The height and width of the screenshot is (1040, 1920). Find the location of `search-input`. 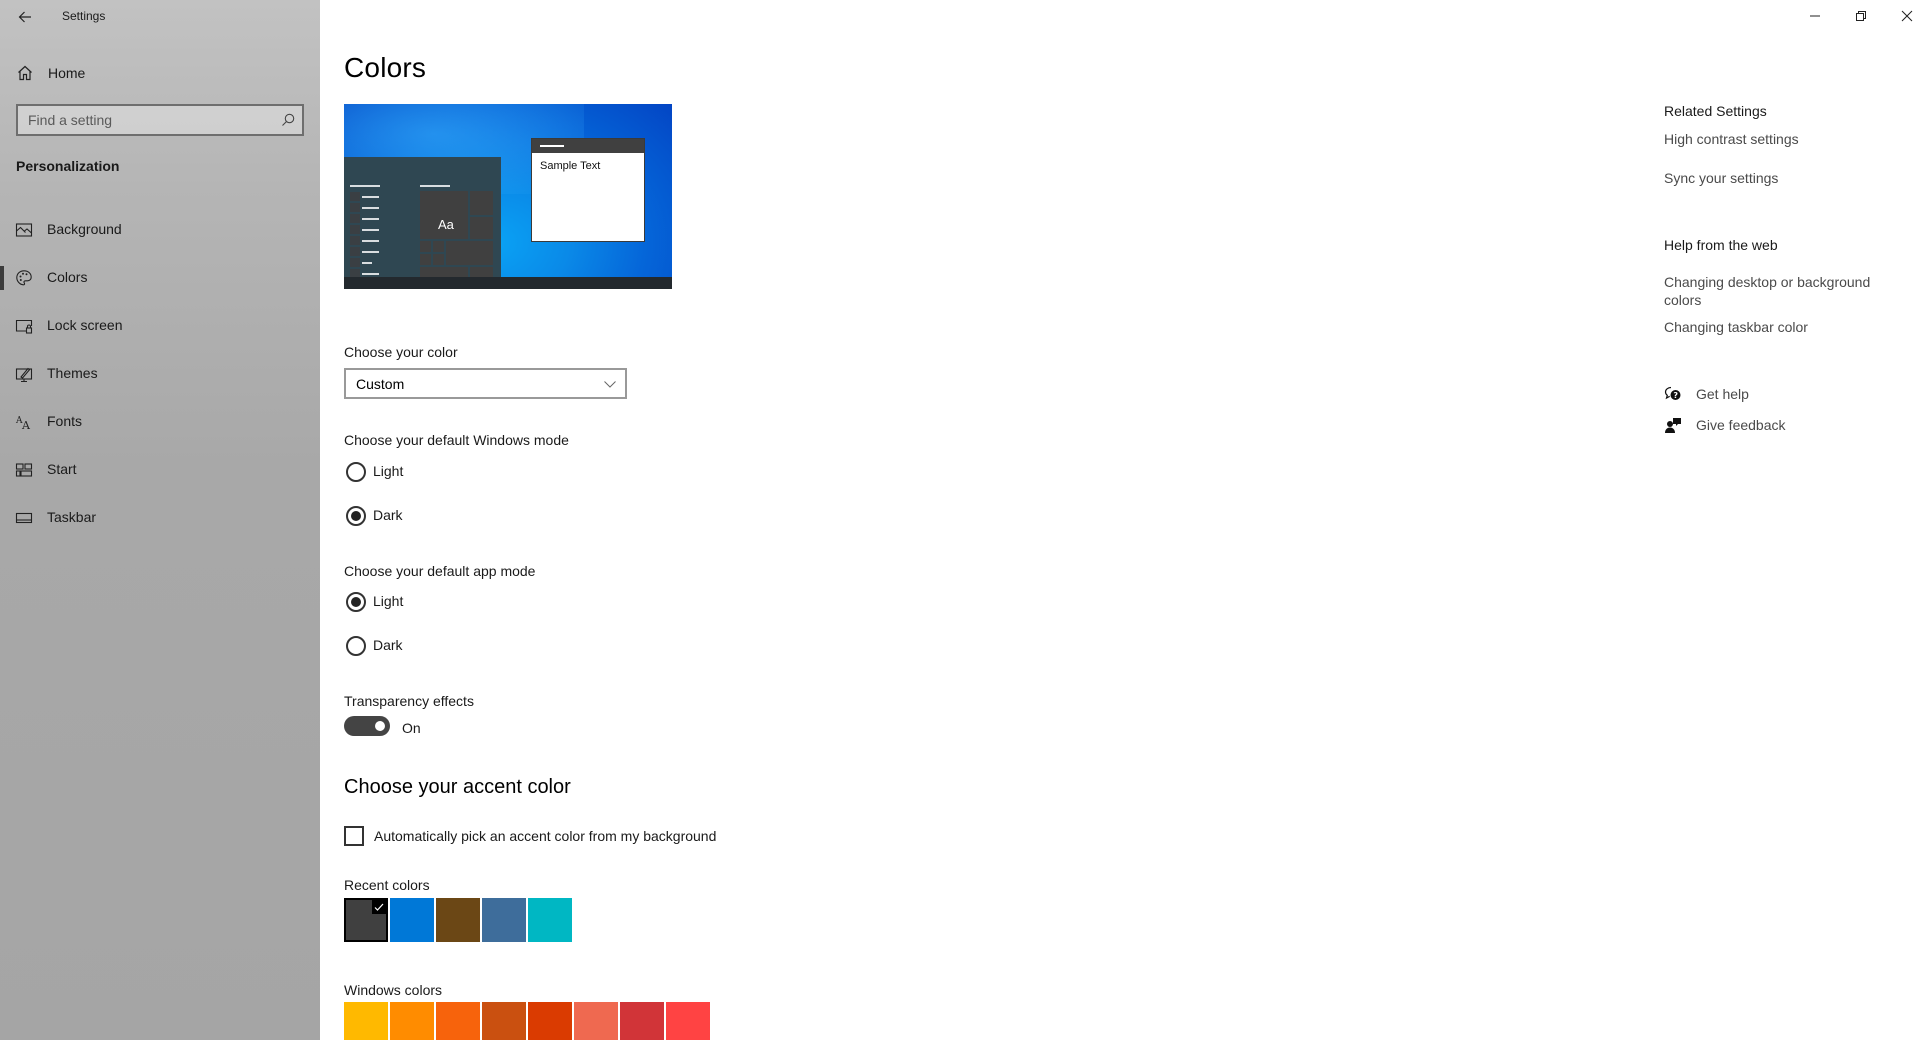

search-input is located at coordinates (160, 120).